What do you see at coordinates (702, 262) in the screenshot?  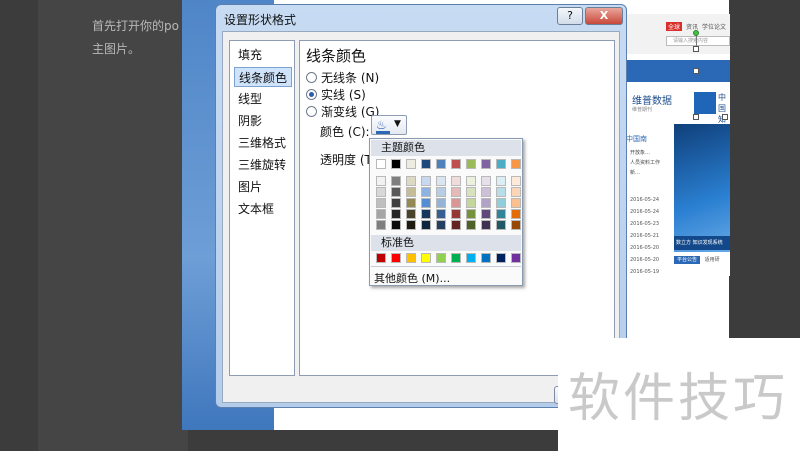 I see `web-footer: 平台公告 适用研` at bounding box center [702, 262].